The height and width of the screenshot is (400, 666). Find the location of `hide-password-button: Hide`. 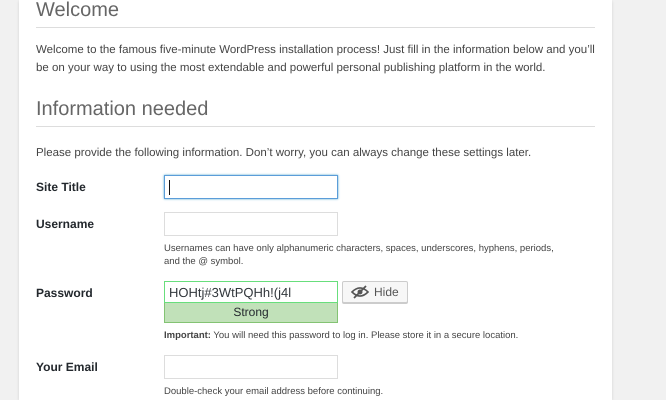

hide-password-button: Hide is located at coordinates (375, 292).